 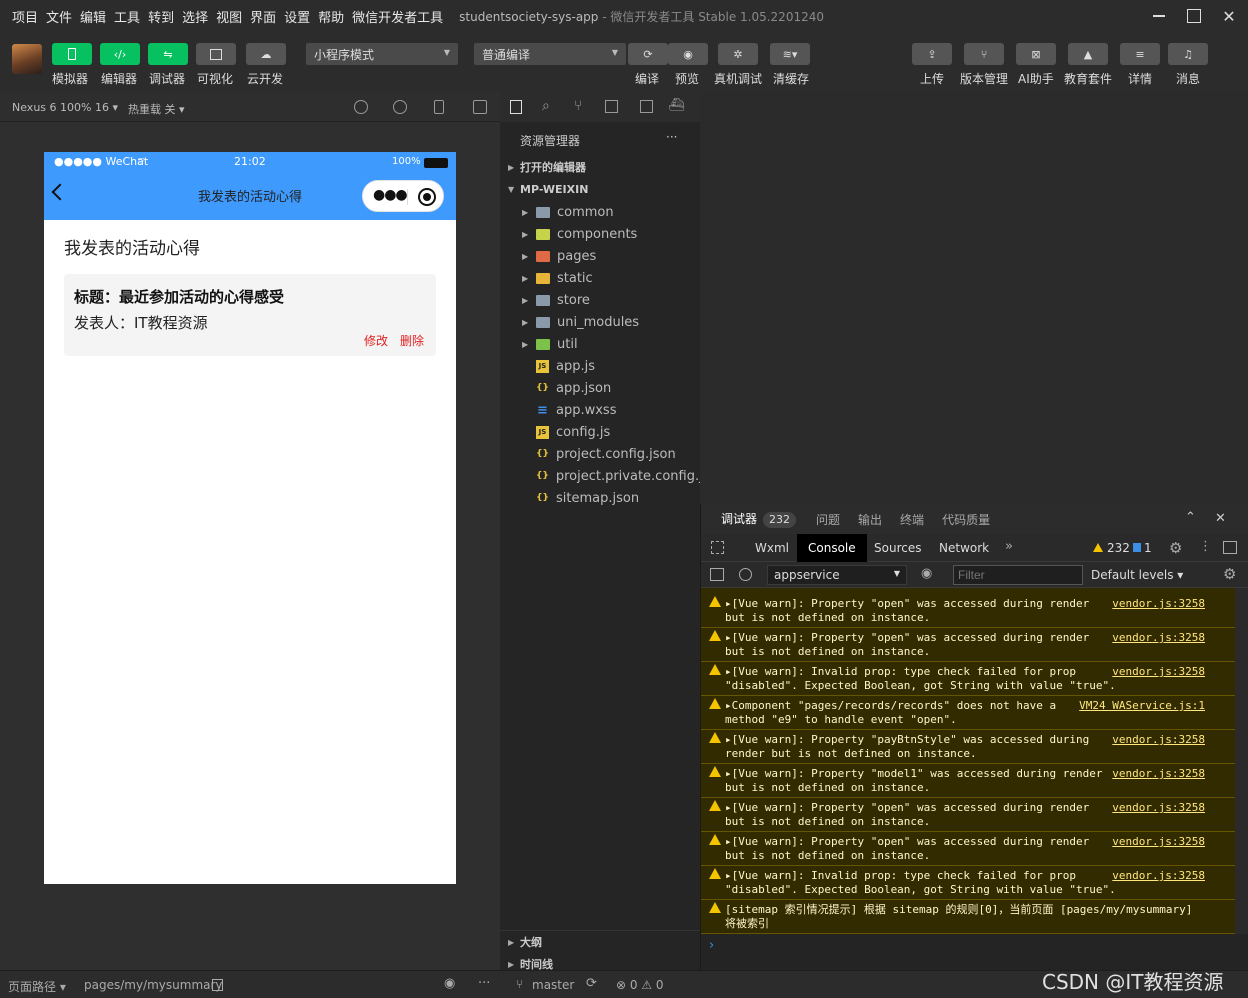 What do you see at coordinates (195, 16) in the screenshot?
I see `menu-item-select: 选择` at bounding box center [195, 16].